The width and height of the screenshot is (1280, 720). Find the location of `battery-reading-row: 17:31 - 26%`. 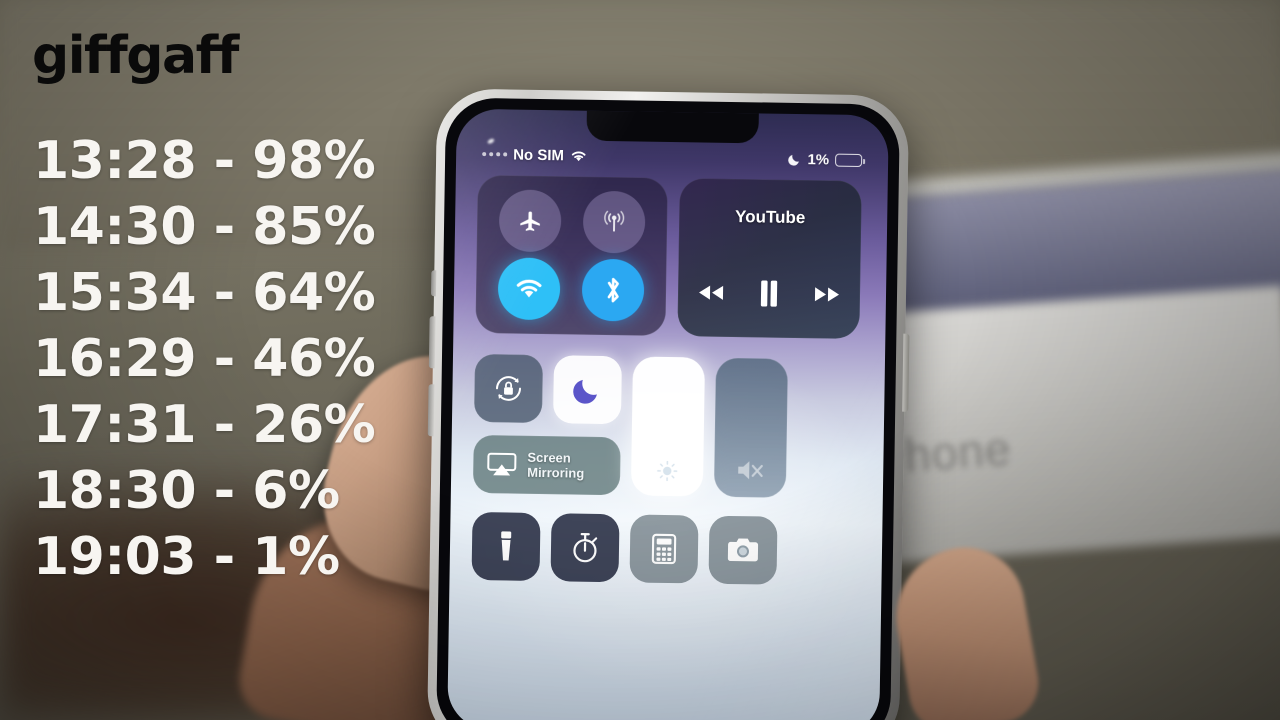

battery-reading-row: 17:31 - 26% is located at coordinates (204, 425).